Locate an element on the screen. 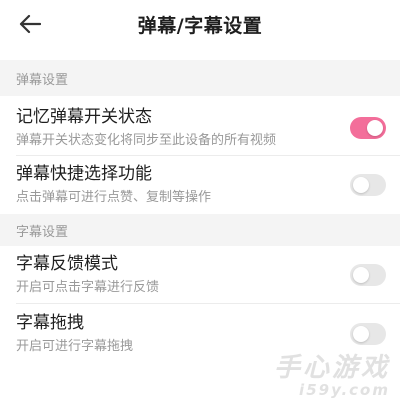 This screenshot has height=404, width=400. setting-title: 弹幕快捷选择功能 is located at coordinates (84, 174).